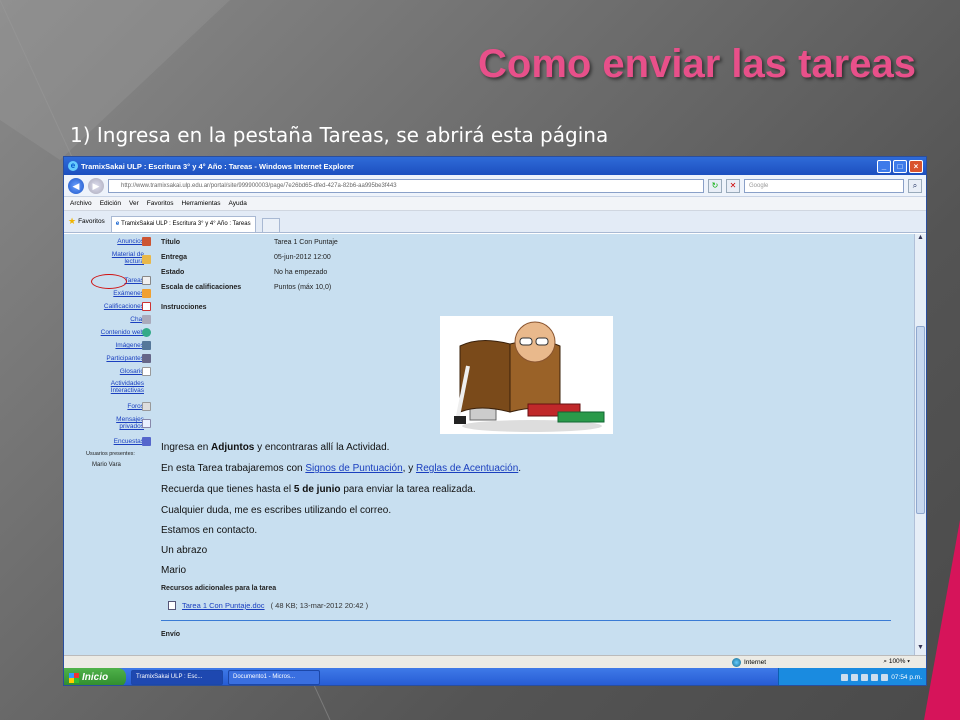 This screenshot has width=960, height=720. Describe the element at coordinates (942, 620) in the screenshot. I see `accent-triangle` at that location.